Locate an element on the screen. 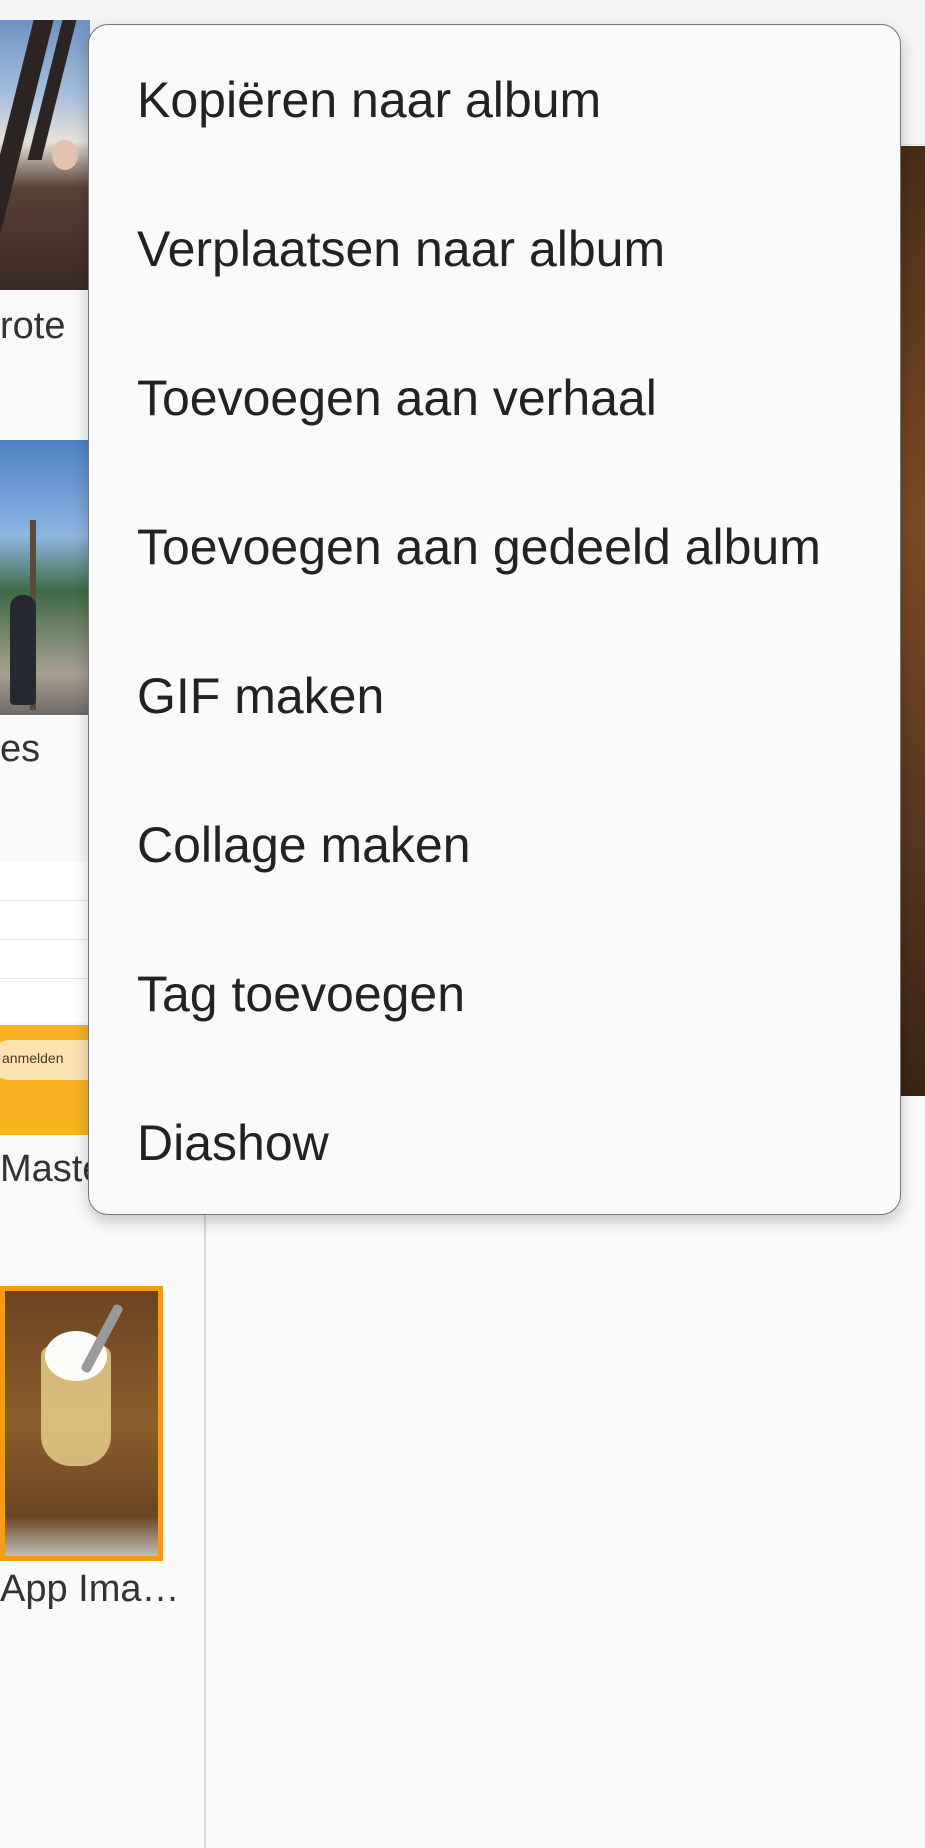 The image size is (925, 1848). menu-item-add-tag: Tag toevoegen is located at coordinates (494, 993).